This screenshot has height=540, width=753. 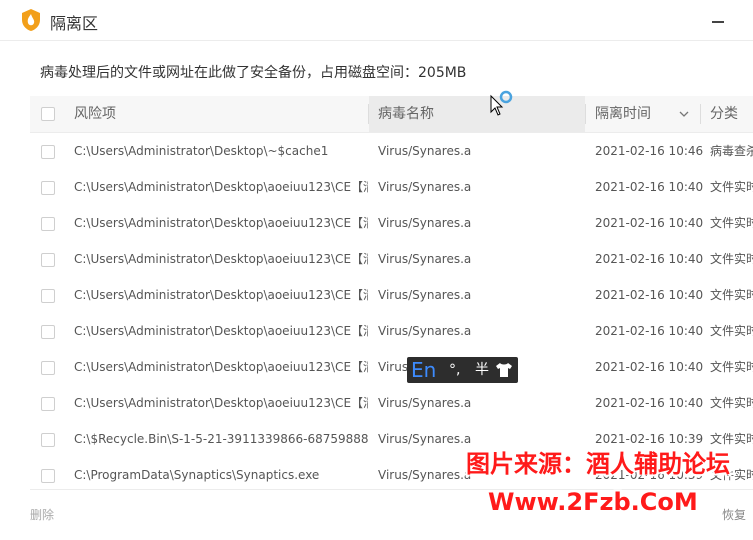 What do you see at coordinates (376, 20) in the screenshot?
I see `title-bar: 隔离区` at bounding box center [376, 20].